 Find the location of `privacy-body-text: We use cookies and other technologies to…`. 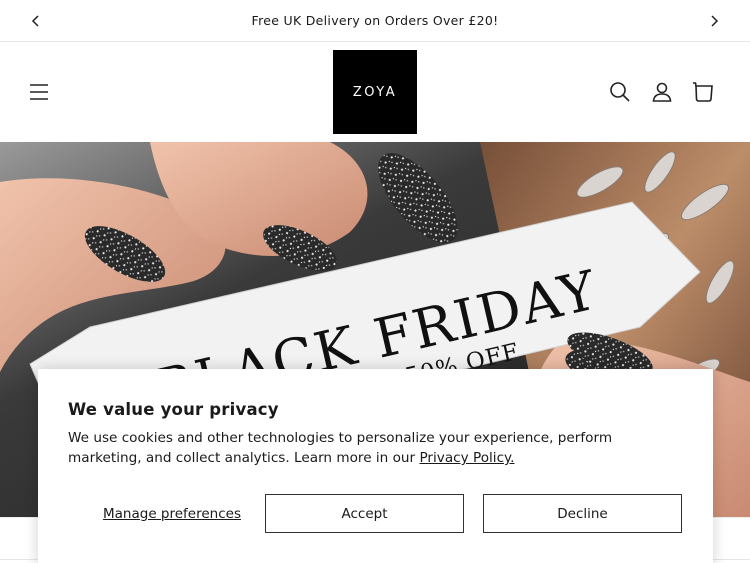

privacy-body-text: We use cookies and other technologies to… is located at coordinates (340, 448).